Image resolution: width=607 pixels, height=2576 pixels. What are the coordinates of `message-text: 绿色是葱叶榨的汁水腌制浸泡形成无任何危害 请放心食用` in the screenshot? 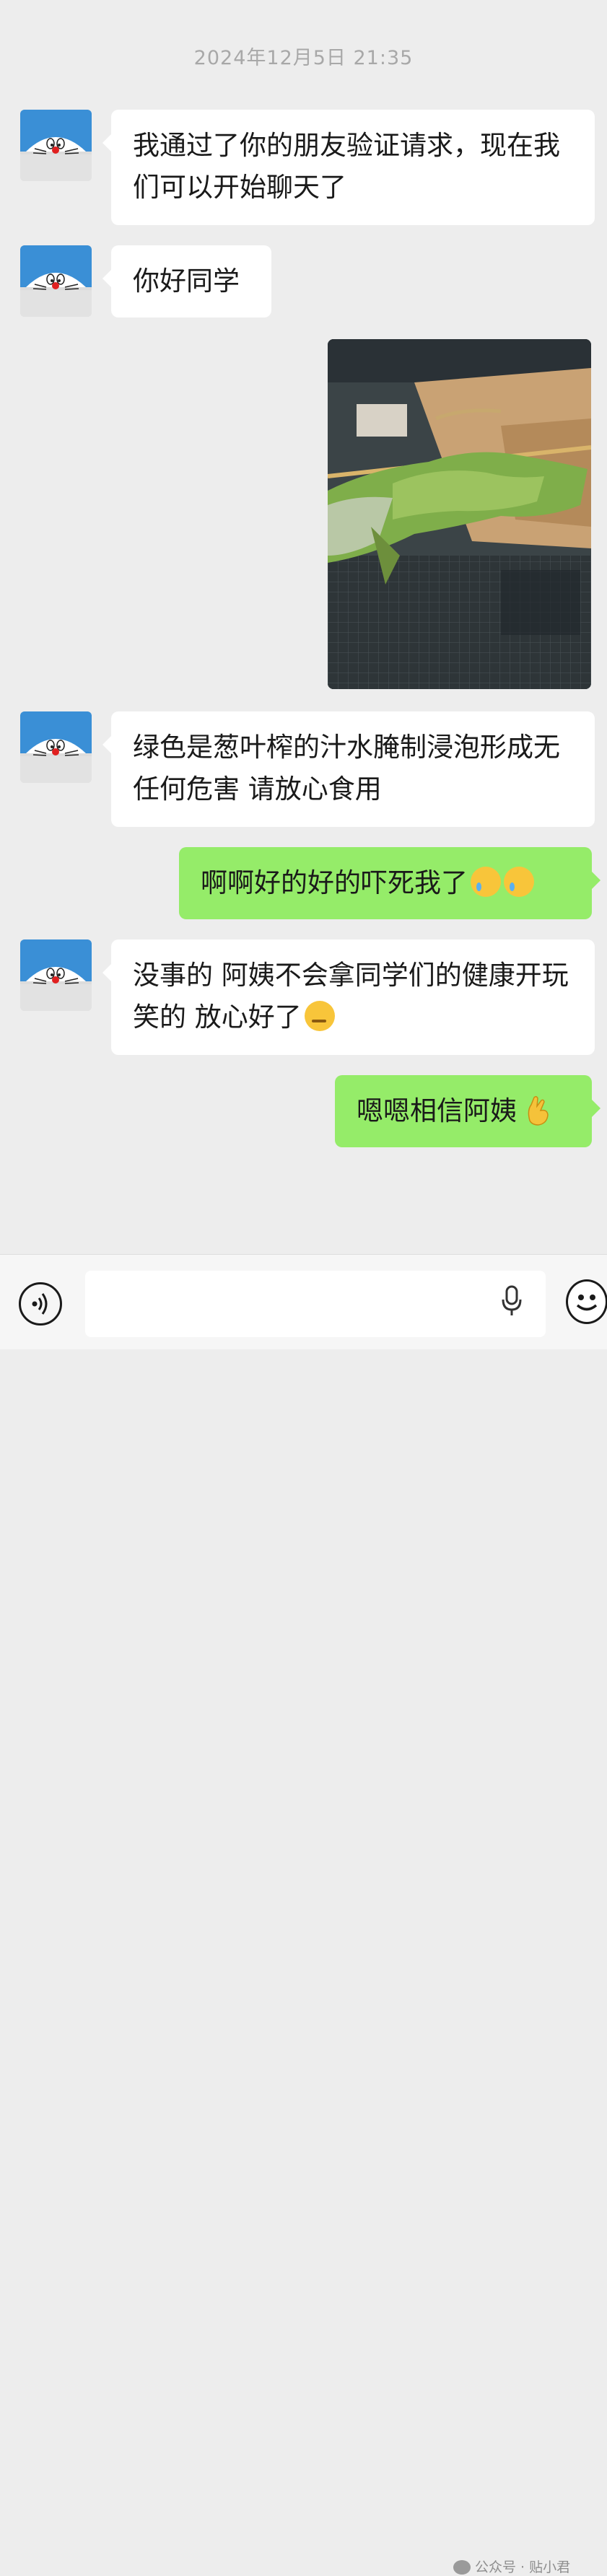 It's located at (347, 768).